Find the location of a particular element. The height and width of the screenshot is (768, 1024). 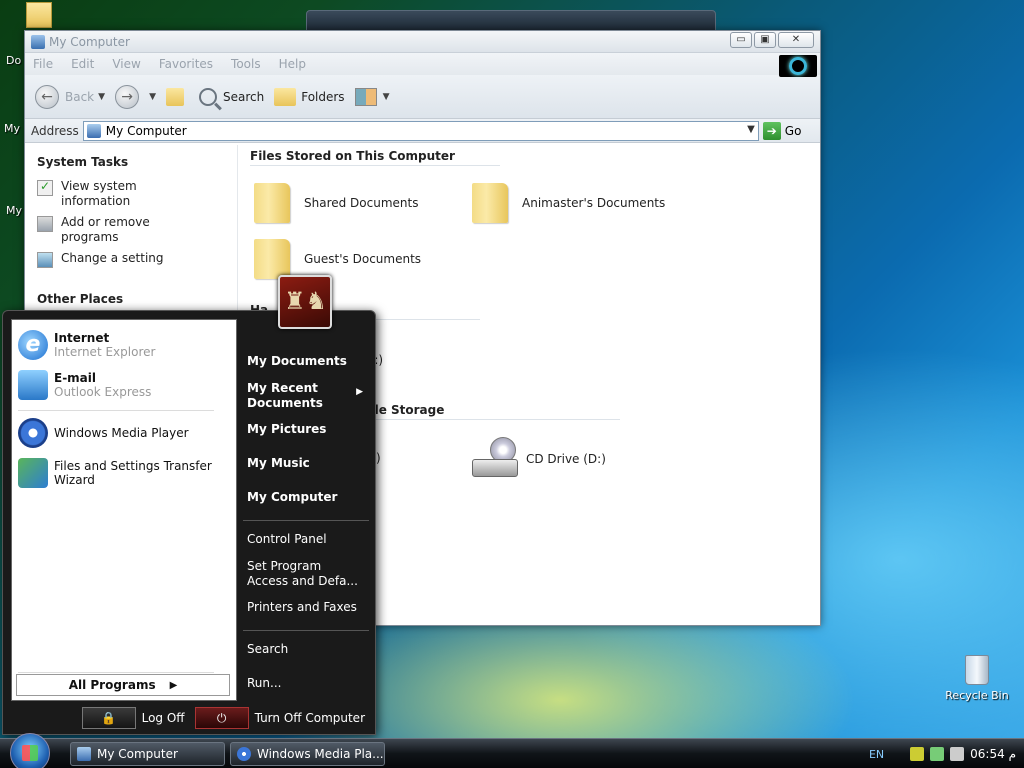

folder-shared-documents: Shared Documents is located at coordinates (336, 203).